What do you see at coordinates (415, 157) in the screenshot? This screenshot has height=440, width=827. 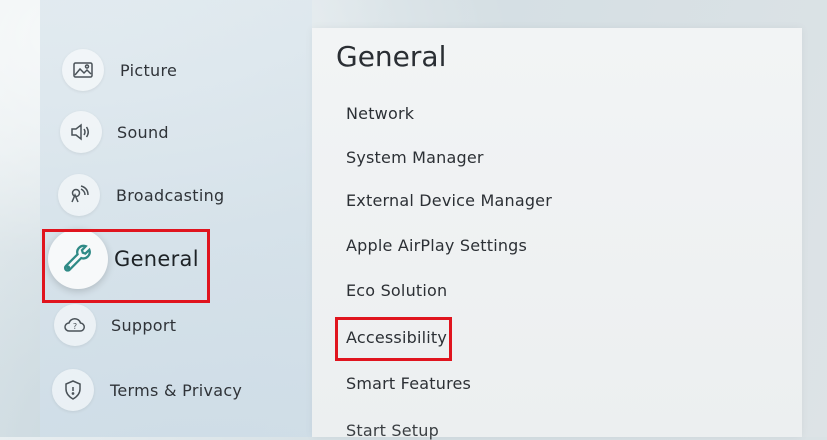 I see `menu-option-system-manager: System Manager` at bounding box center [415, 157].